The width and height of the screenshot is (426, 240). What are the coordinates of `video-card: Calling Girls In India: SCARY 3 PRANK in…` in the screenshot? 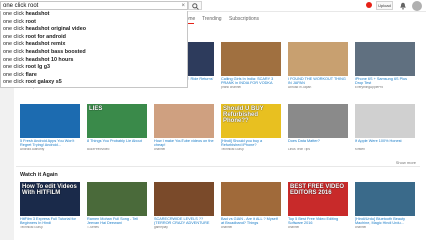 It's located at (251, 65).